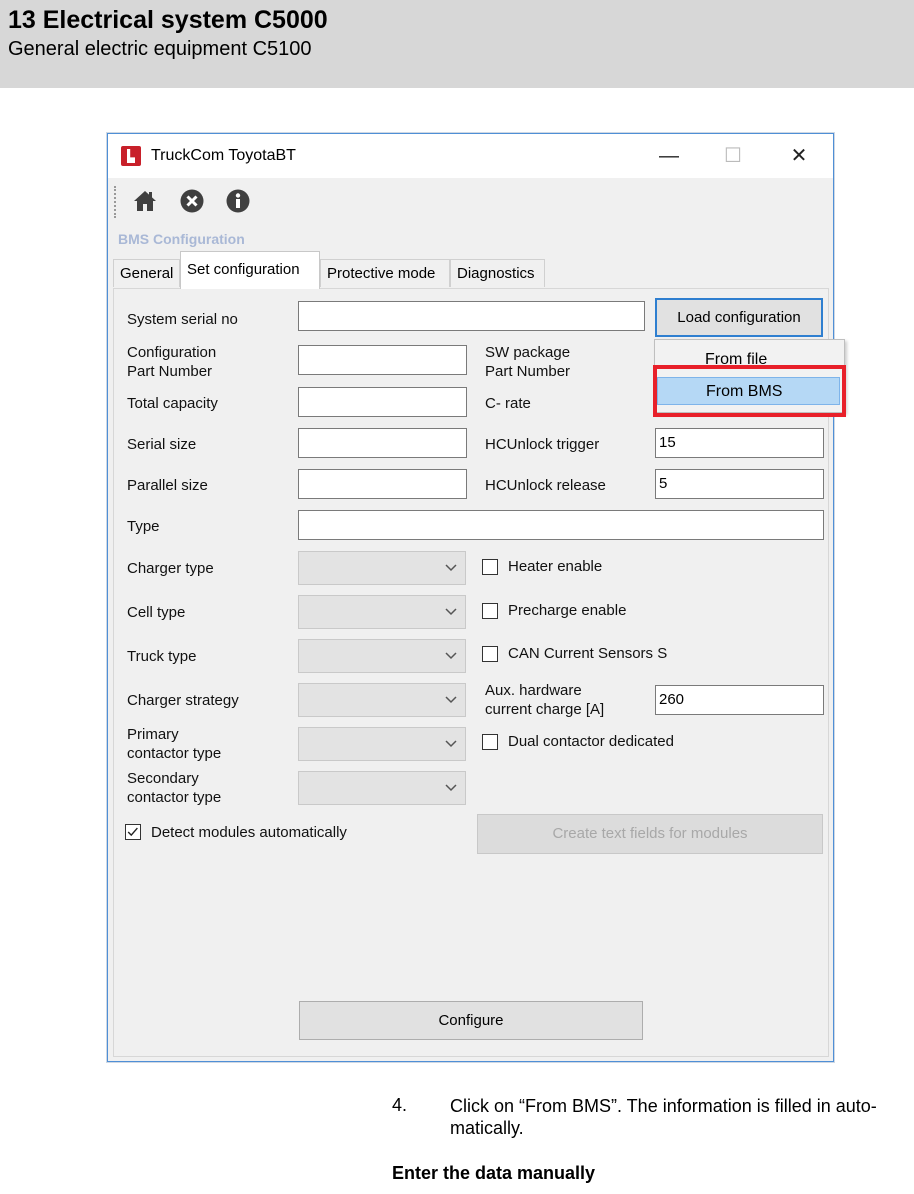 The height and width of the screenshot is (1194, 914). What do you see at coordinates (567, 610) in the screenshot?
I see `precharge-enable-label: Precharge enable` at bounding box center [567, 610].